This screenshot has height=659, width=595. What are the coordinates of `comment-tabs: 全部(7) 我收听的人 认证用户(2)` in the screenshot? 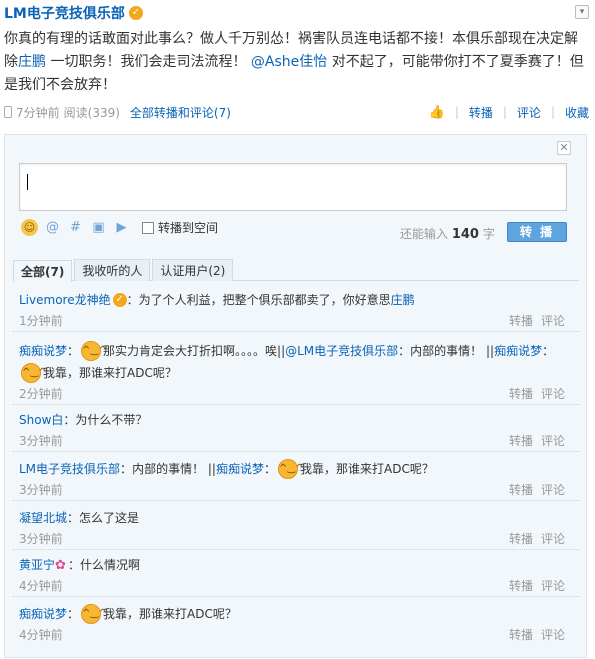 It's located at (296, 270).